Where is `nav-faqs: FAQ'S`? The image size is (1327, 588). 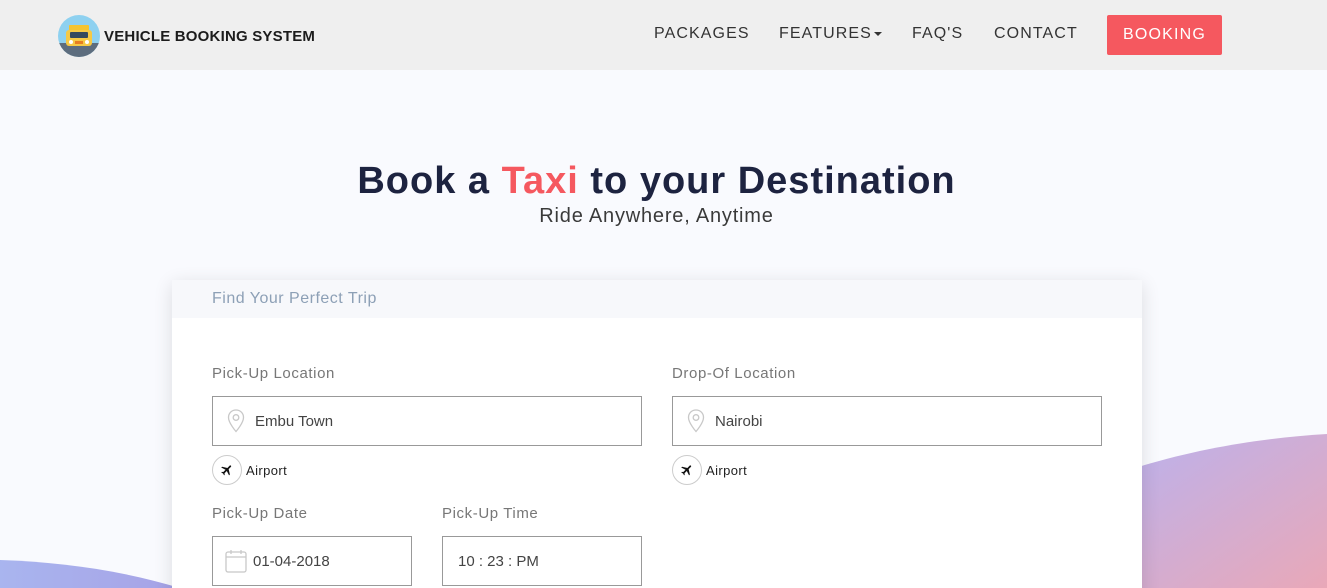
nav-faqs: FAQ'S is located at coordinates (937, 34).